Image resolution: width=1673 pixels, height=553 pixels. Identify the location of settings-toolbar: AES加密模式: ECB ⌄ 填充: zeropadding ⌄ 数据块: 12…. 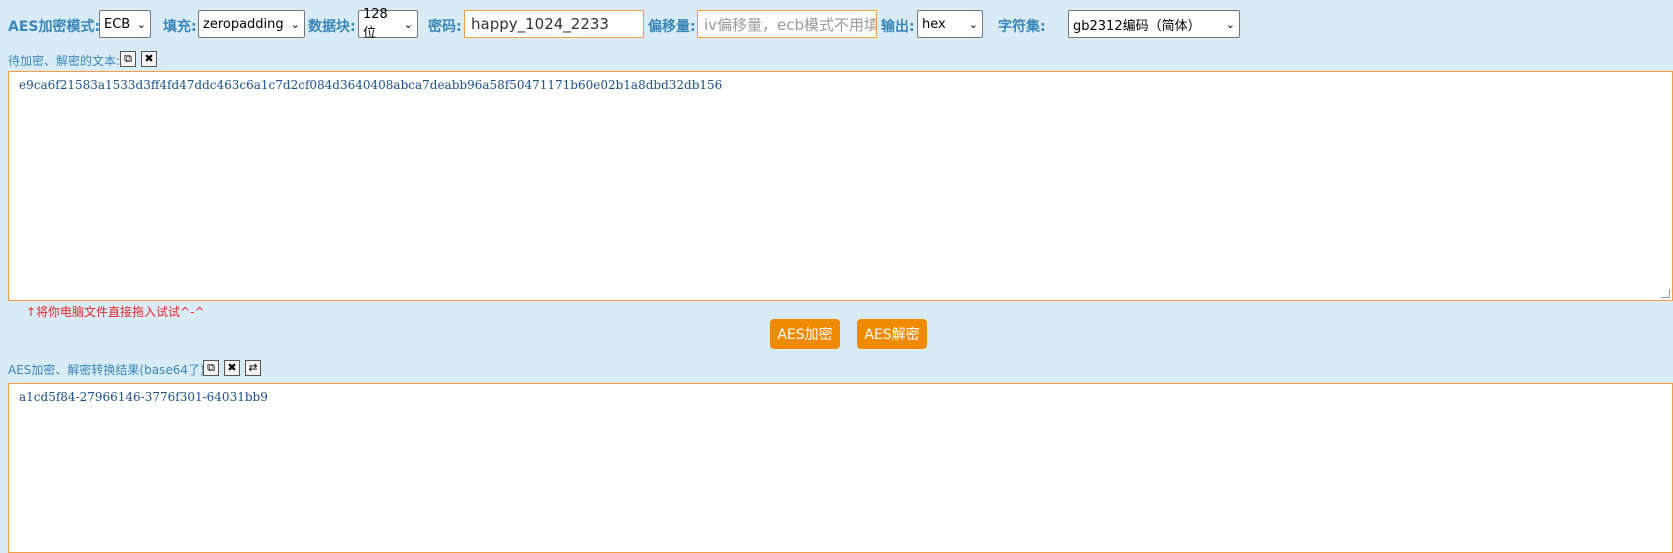
(836, 24).